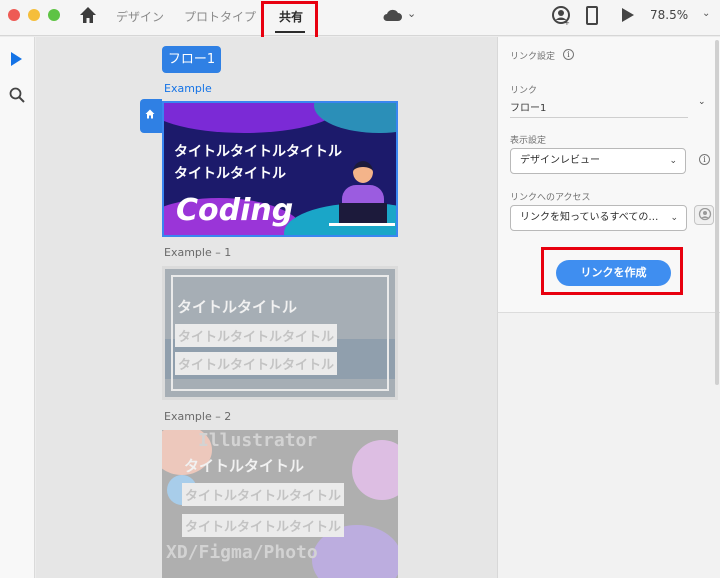 This screenshot has height=578, width=720. What do you see at coordinates (197, 416) in the screenshot?
I see `artboard-title: Example – 2` at bounding box center [197, 416].